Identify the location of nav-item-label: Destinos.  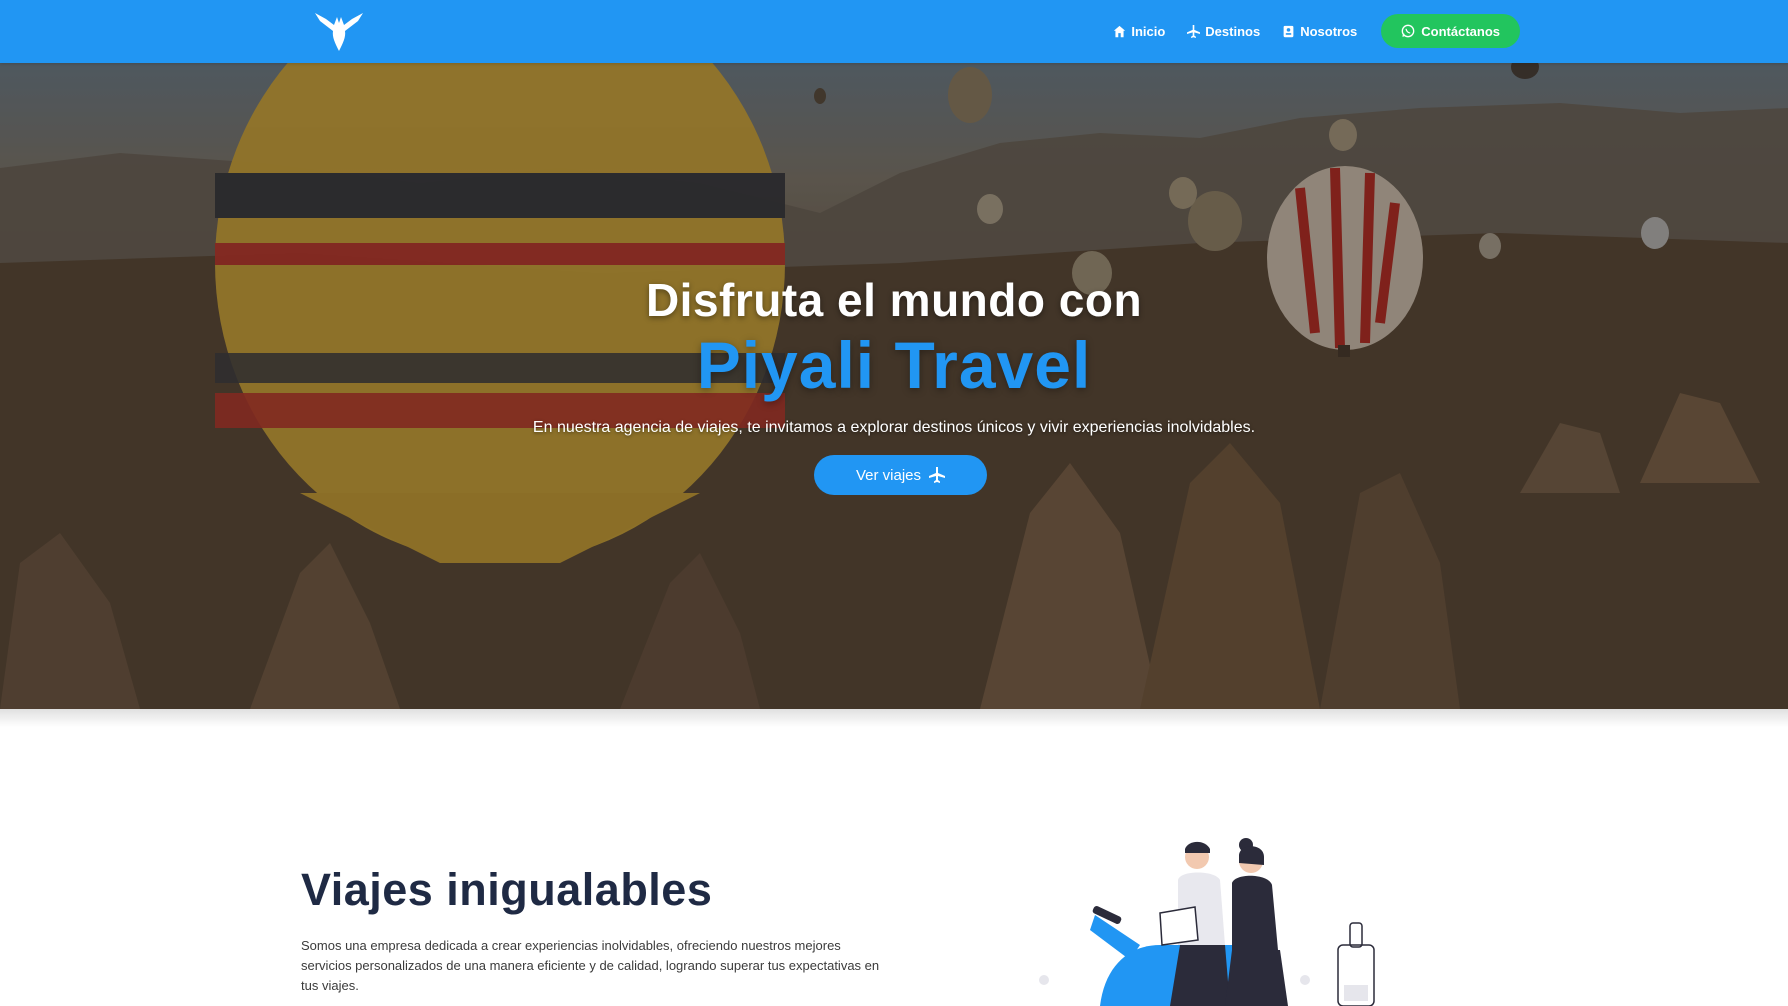
(1233, 31).